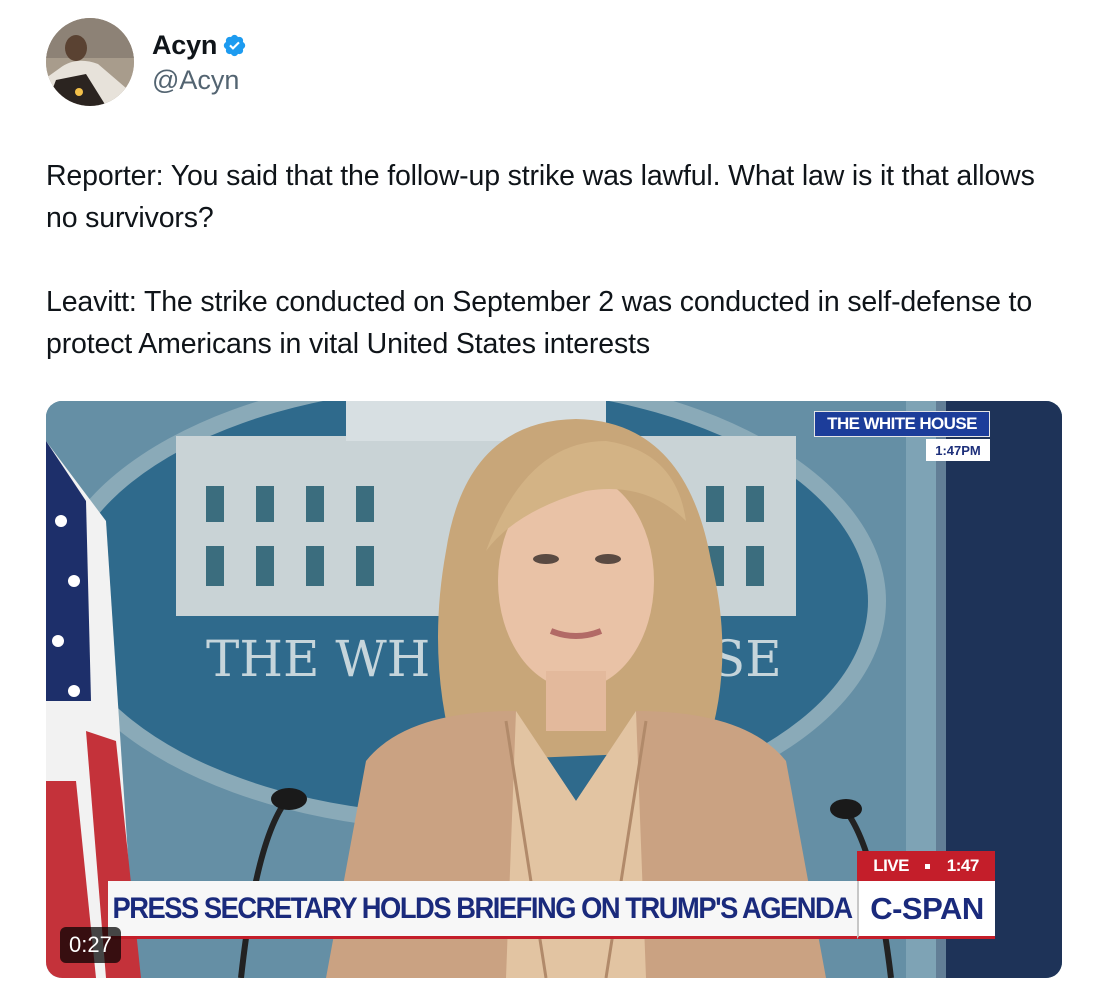  Describe the element at coordinates (146, 62) in the screenshot. I see `tweet-header: Acyn @Acyn` at that location.